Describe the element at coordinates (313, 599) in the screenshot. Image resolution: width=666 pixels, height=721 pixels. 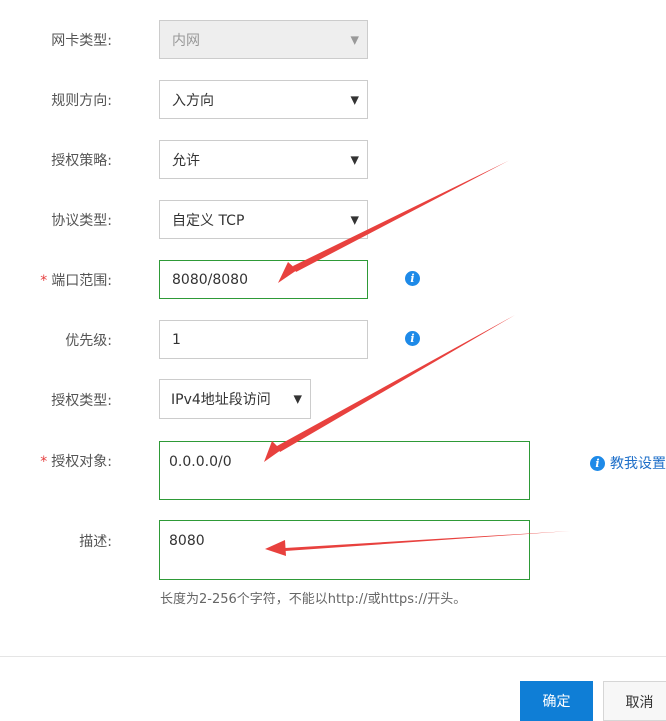
I see `description-hint: 长度为2-256个字符，不能以http://或https://开头。` at that location.